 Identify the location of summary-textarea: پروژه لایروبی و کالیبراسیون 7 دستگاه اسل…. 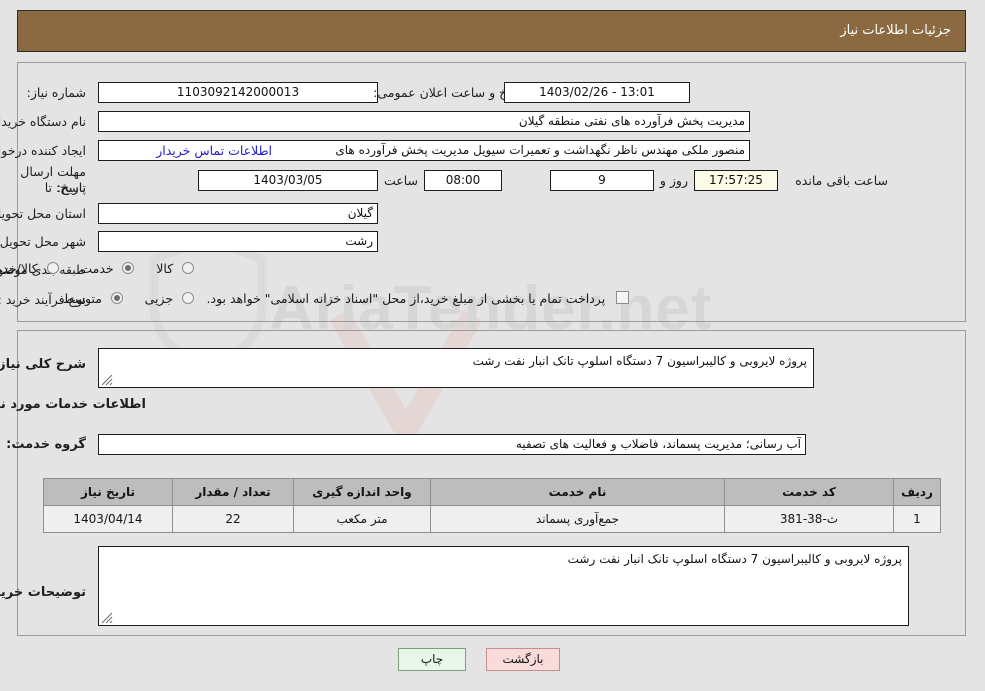
(457, 368).